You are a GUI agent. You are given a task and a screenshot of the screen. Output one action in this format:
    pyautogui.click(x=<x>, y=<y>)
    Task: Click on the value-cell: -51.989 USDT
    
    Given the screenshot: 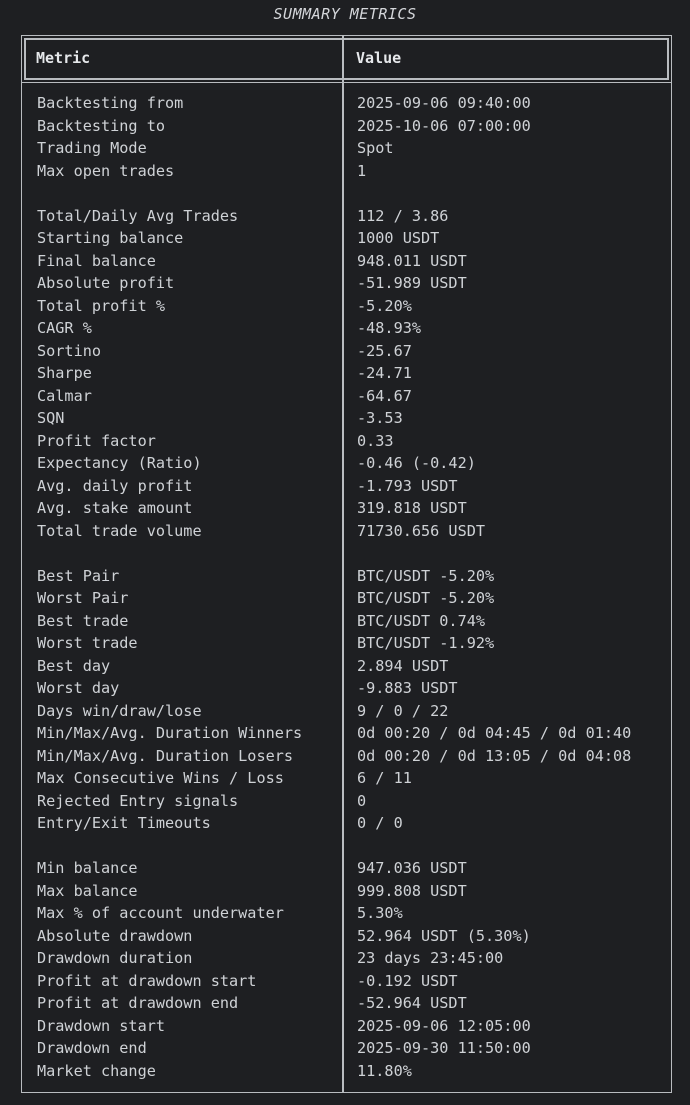 What is the action you would take?
    pyautogui.click(x=412, y=283)
    